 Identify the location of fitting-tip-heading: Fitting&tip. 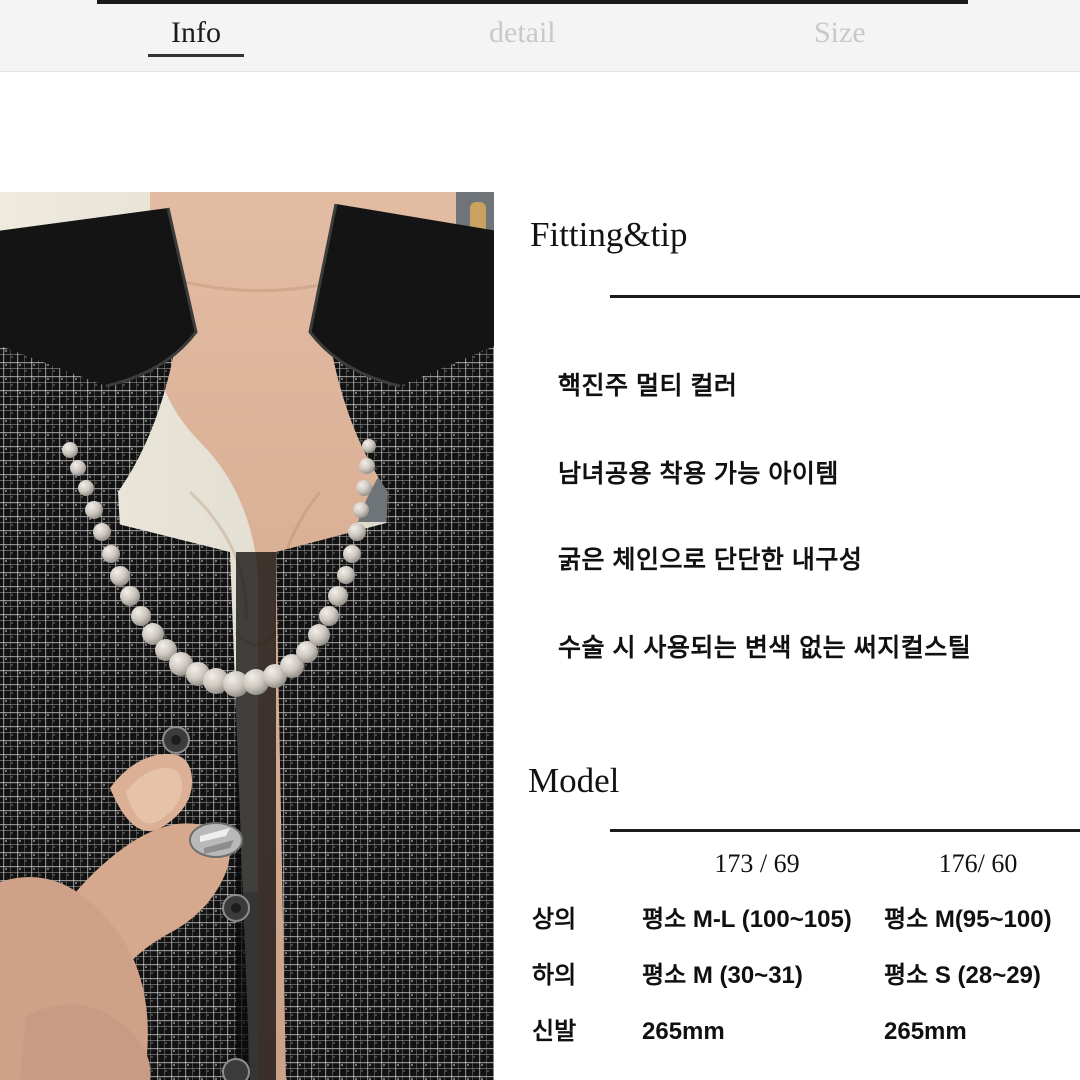
(609, 234).